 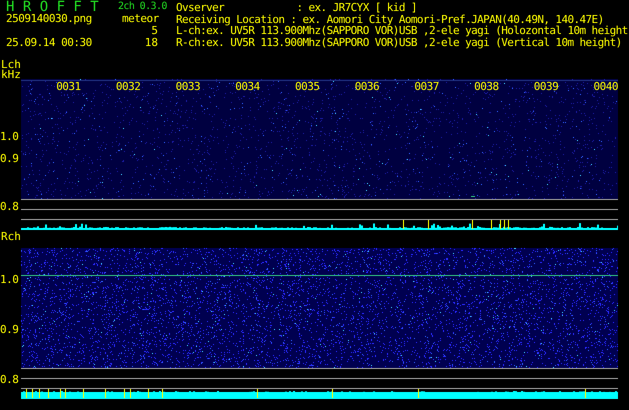 I want to click on time-label: 0036, so click(x=367, y=86).